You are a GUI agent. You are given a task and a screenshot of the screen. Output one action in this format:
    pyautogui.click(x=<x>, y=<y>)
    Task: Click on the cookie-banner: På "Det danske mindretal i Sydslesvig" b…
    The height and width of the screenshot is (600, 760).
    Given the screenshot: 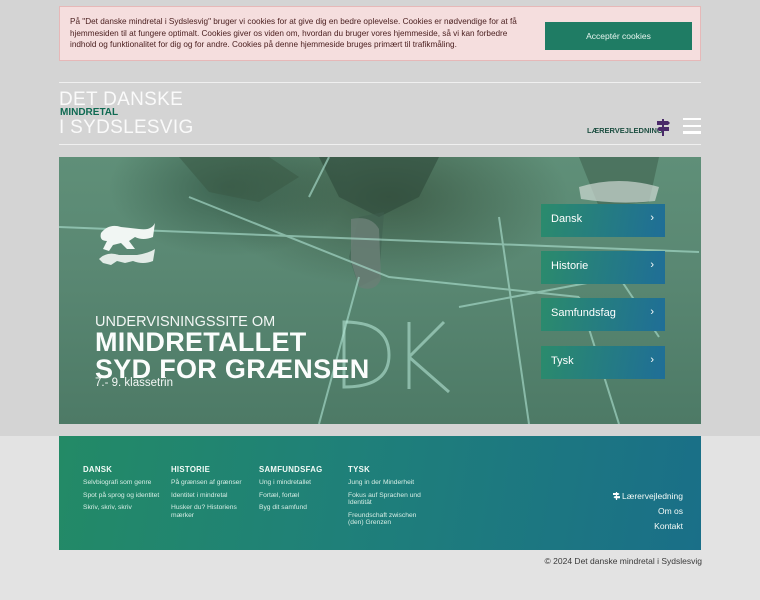 What is the action you would take?
    pyautogui.click(x=380, y=33)
    